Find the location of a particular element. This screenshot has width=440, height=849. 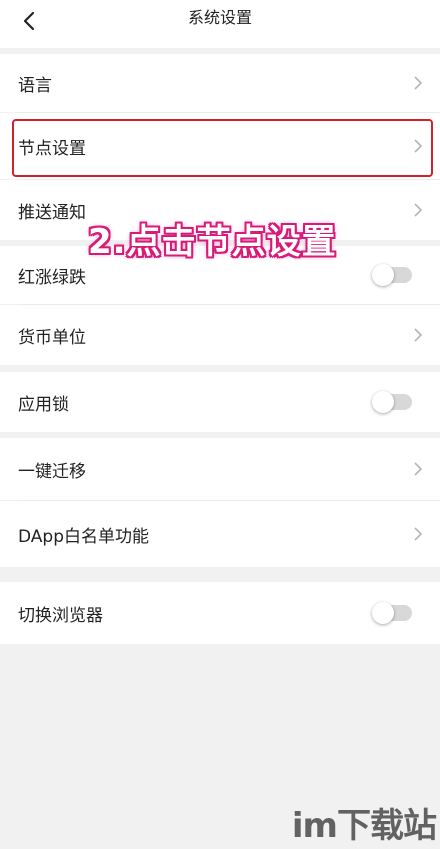

top-bar: 系统设置 is located at coordinates (220, 24).